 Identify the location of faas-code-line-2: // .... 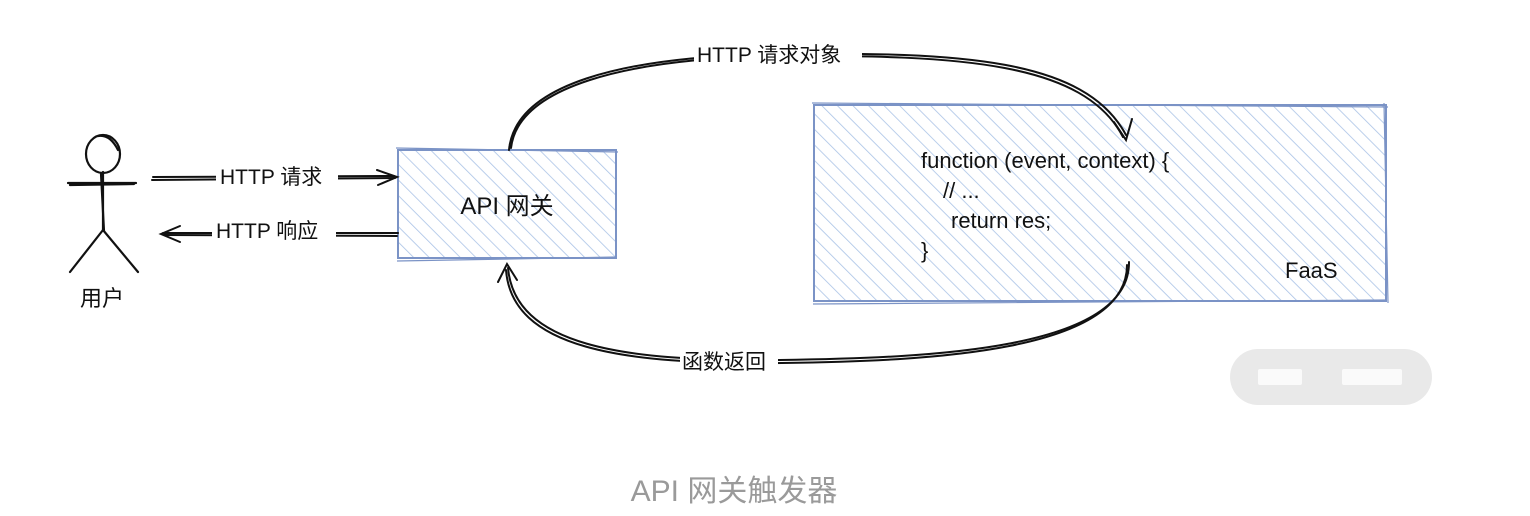
(961, 190).